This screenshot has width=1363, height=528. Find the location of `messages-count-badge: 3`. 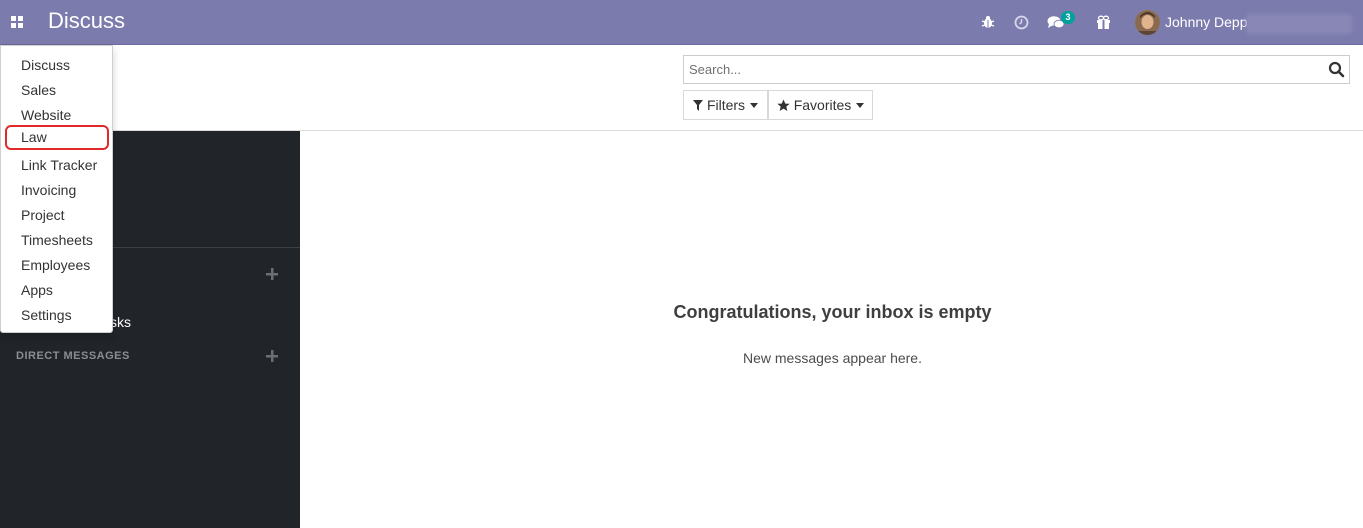

messages-count-badge: 3 is located at coordinates (1068, 17).